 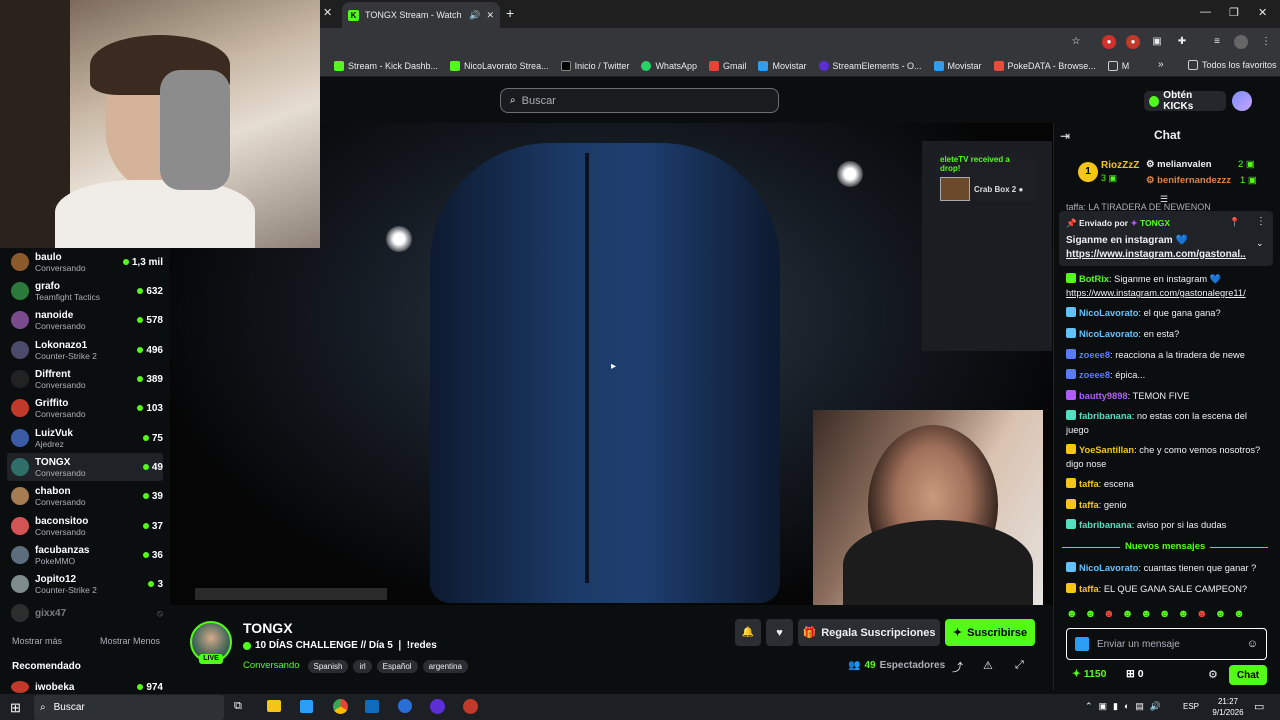 What do you see at coordinates (85, 584) in the screenshot?
I see `sidebar-item-jopito12: Jopito12 Counter-Strike 2 3` at bounding box center [85, 584].